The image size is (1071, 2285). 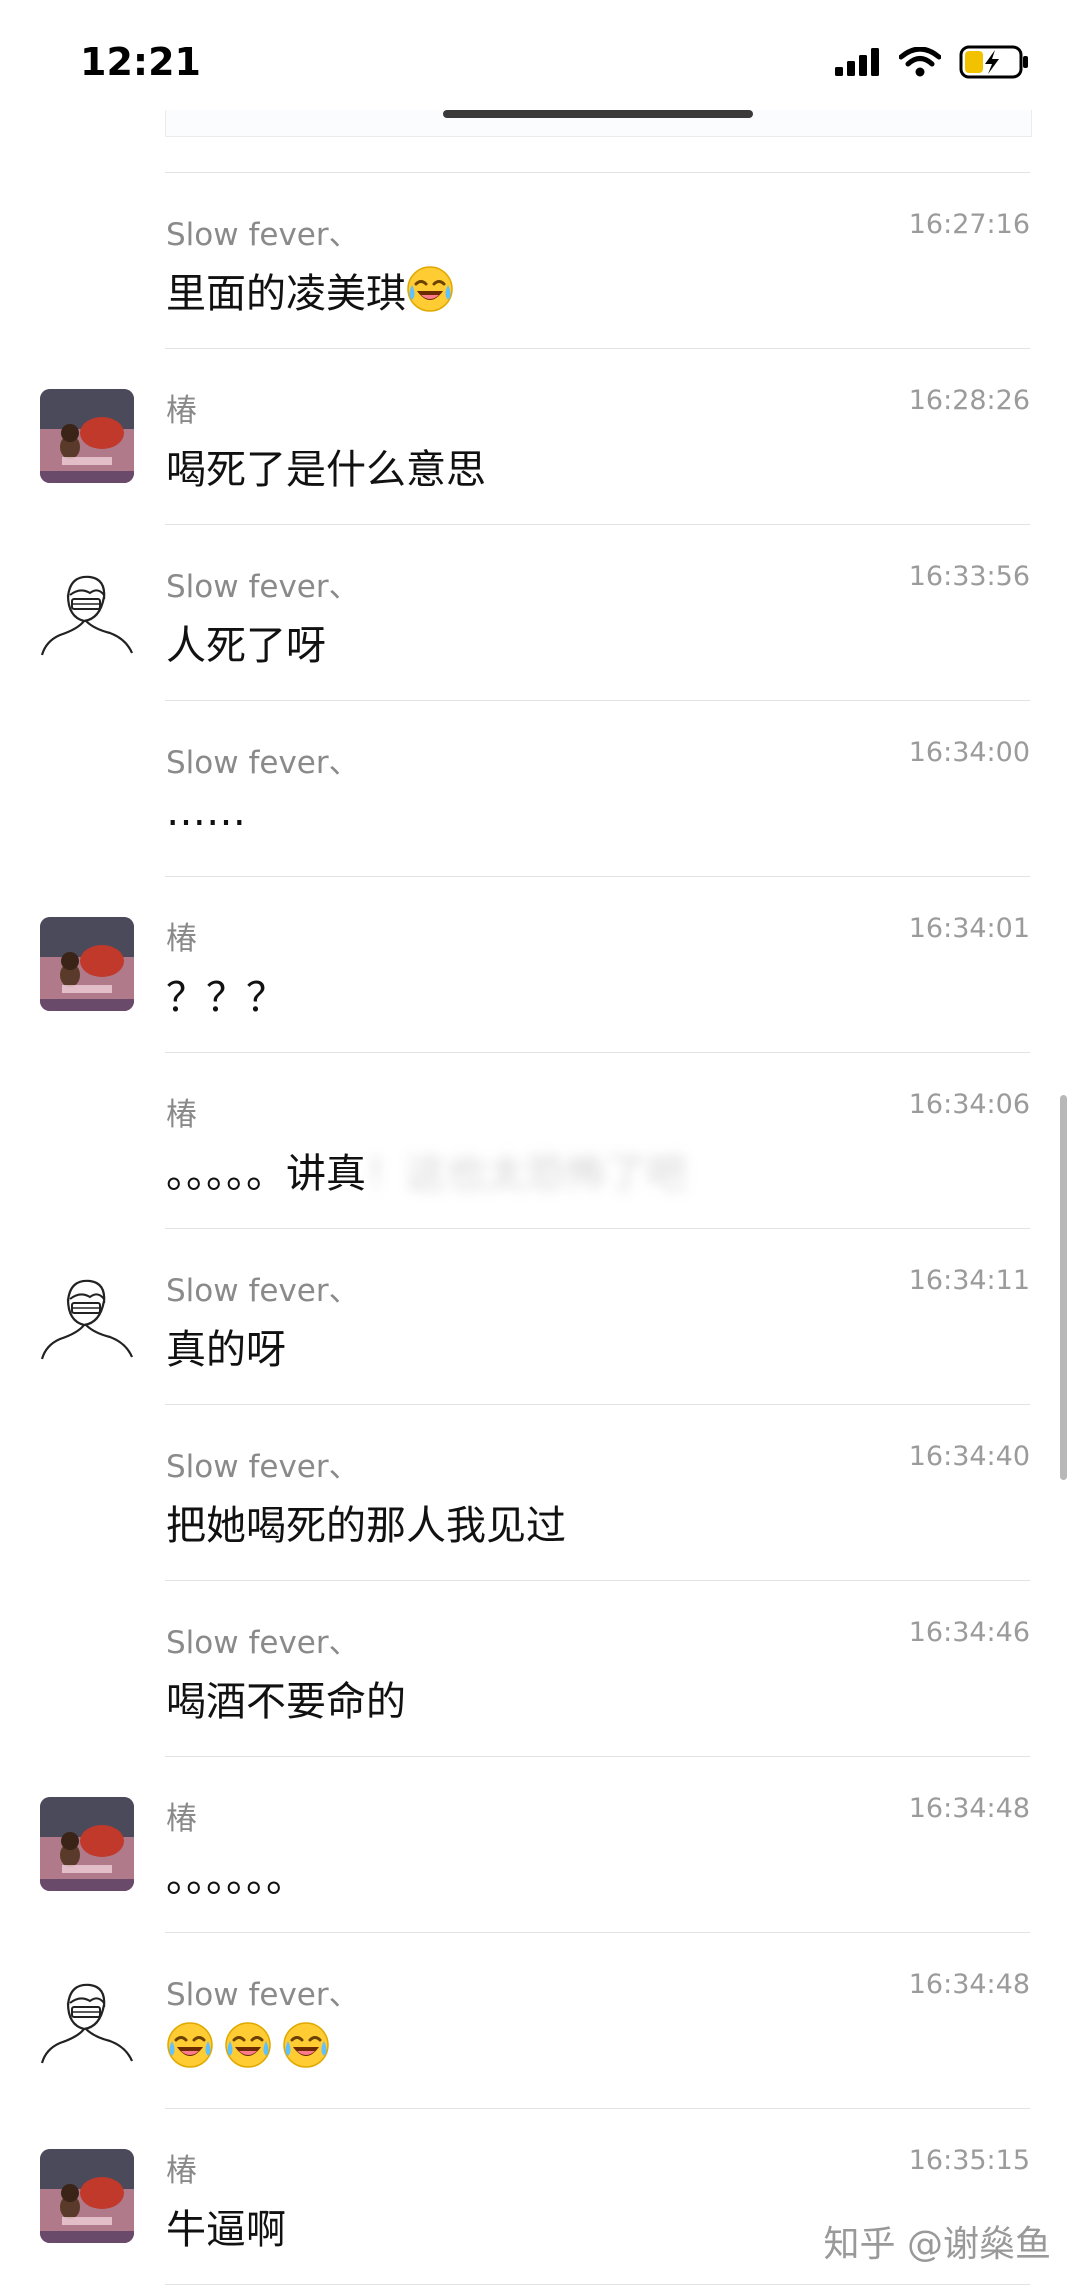 I want to click on message-timestamp: 16:33:56, so click(x=969, y=576).